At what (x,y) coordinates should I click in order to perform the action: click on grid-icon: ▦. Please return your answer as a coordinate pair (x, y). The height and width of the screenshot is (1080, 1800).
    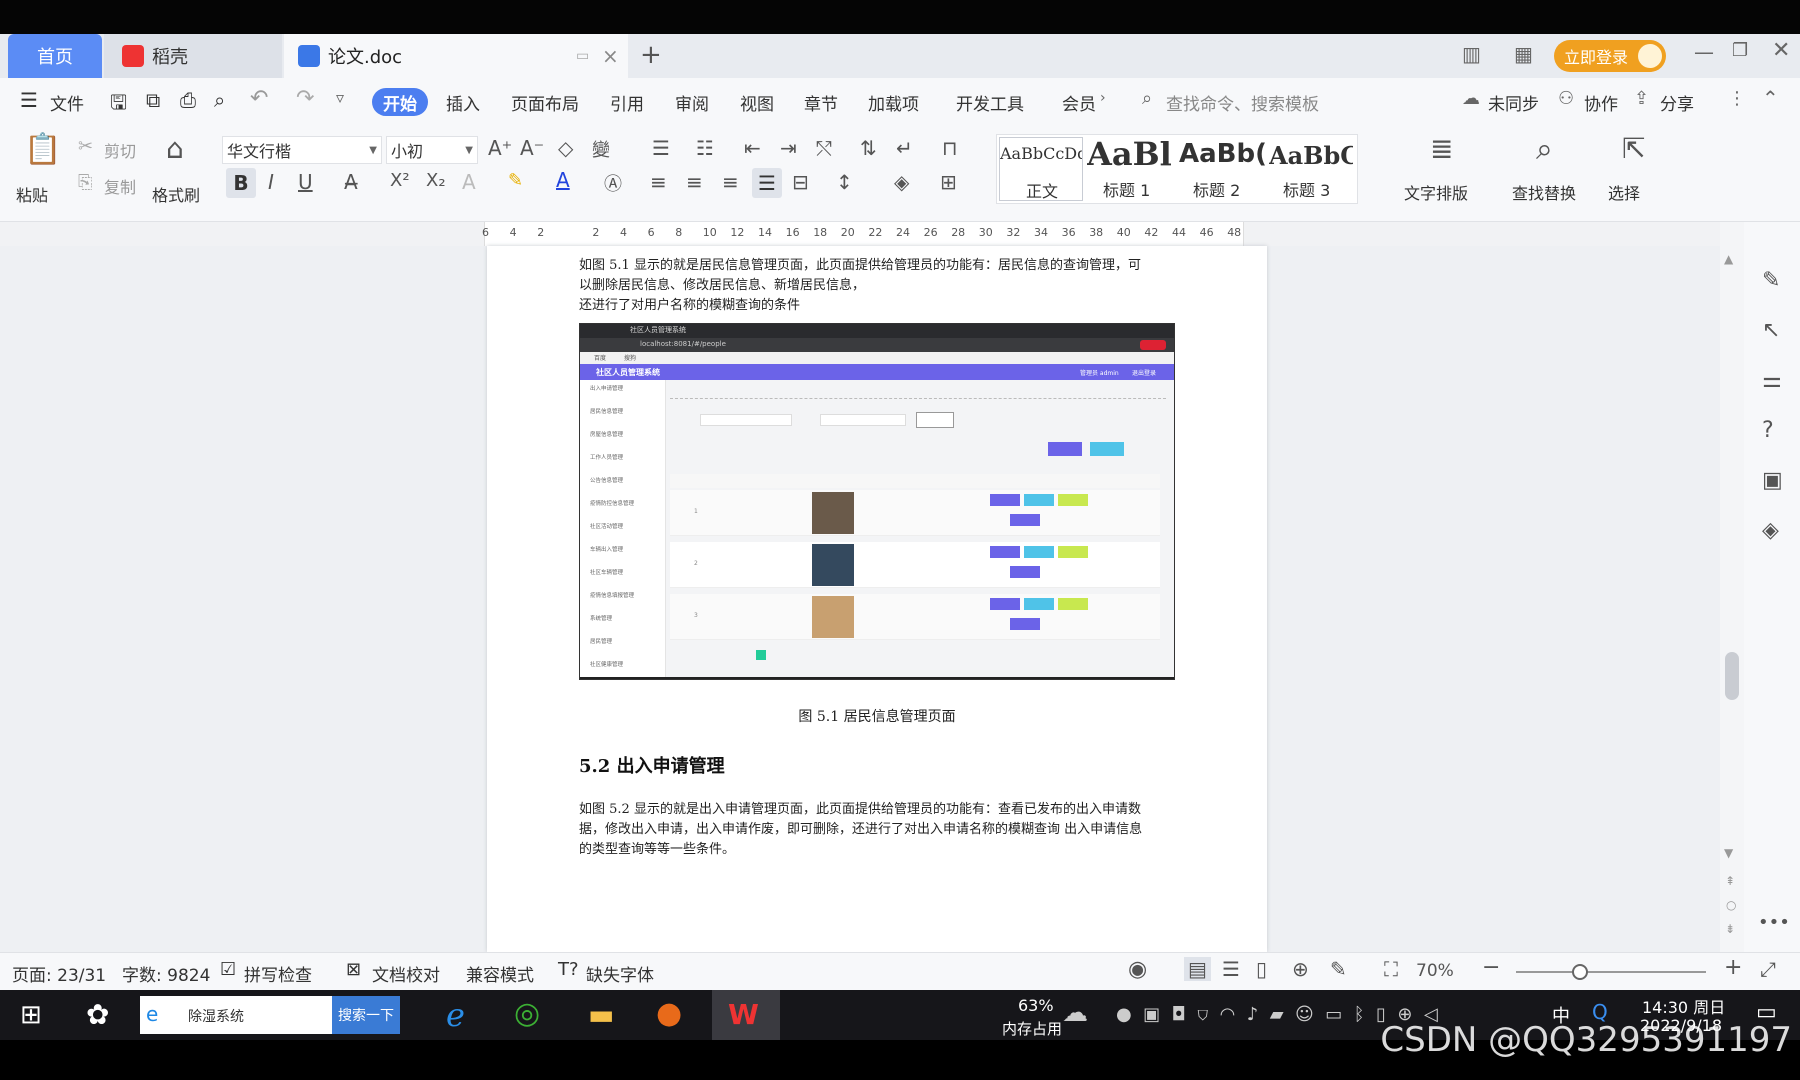
    Looking at the image, I should click on (1523, 54).